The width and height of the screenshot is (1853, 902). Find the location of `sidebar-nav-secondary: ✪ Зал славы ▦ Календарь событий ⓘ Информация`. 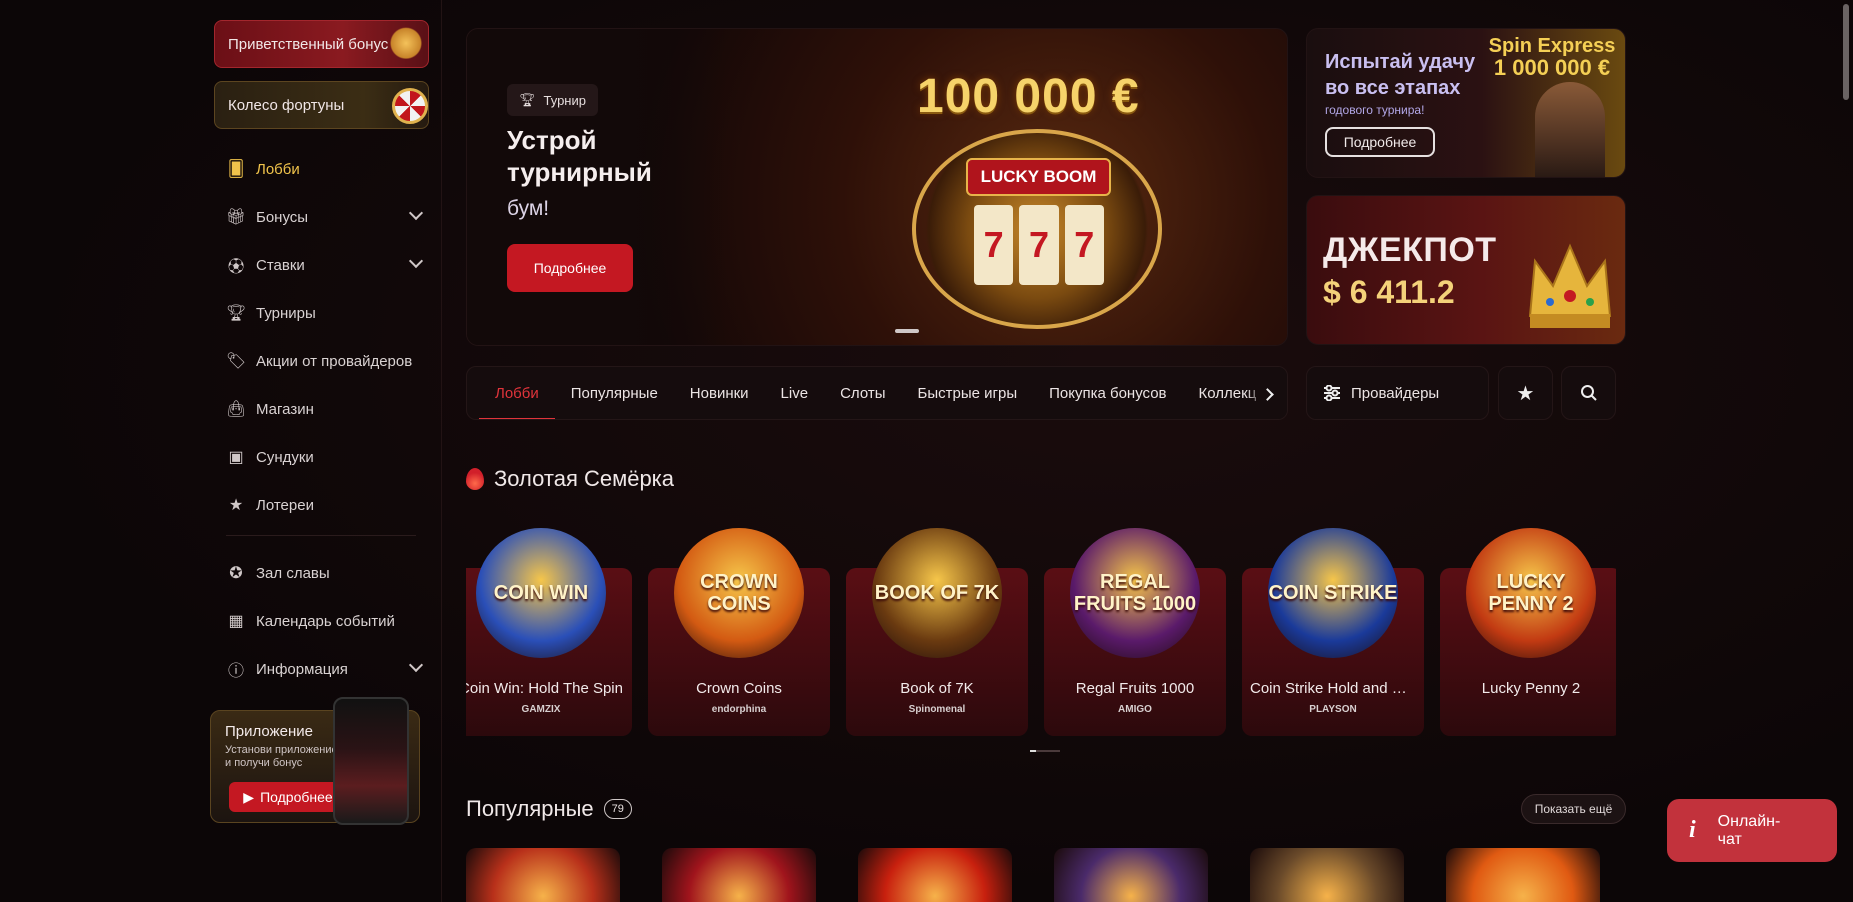

sidebar-nav-secondary: ✪ Зал славы ▦ Календарь событий ⓘ Информация is located at coordinates (321, 621).